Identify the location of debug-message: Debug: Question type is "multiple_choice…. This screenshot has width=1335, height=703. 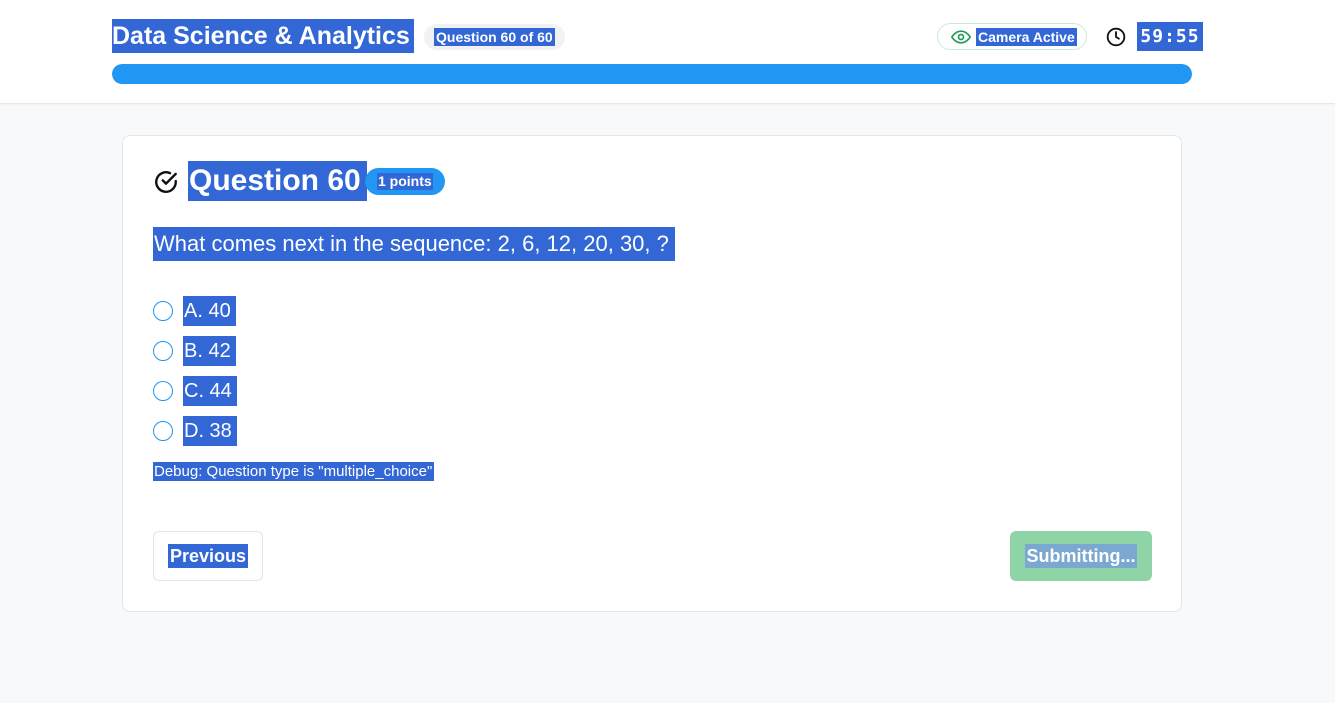
(294, 471).